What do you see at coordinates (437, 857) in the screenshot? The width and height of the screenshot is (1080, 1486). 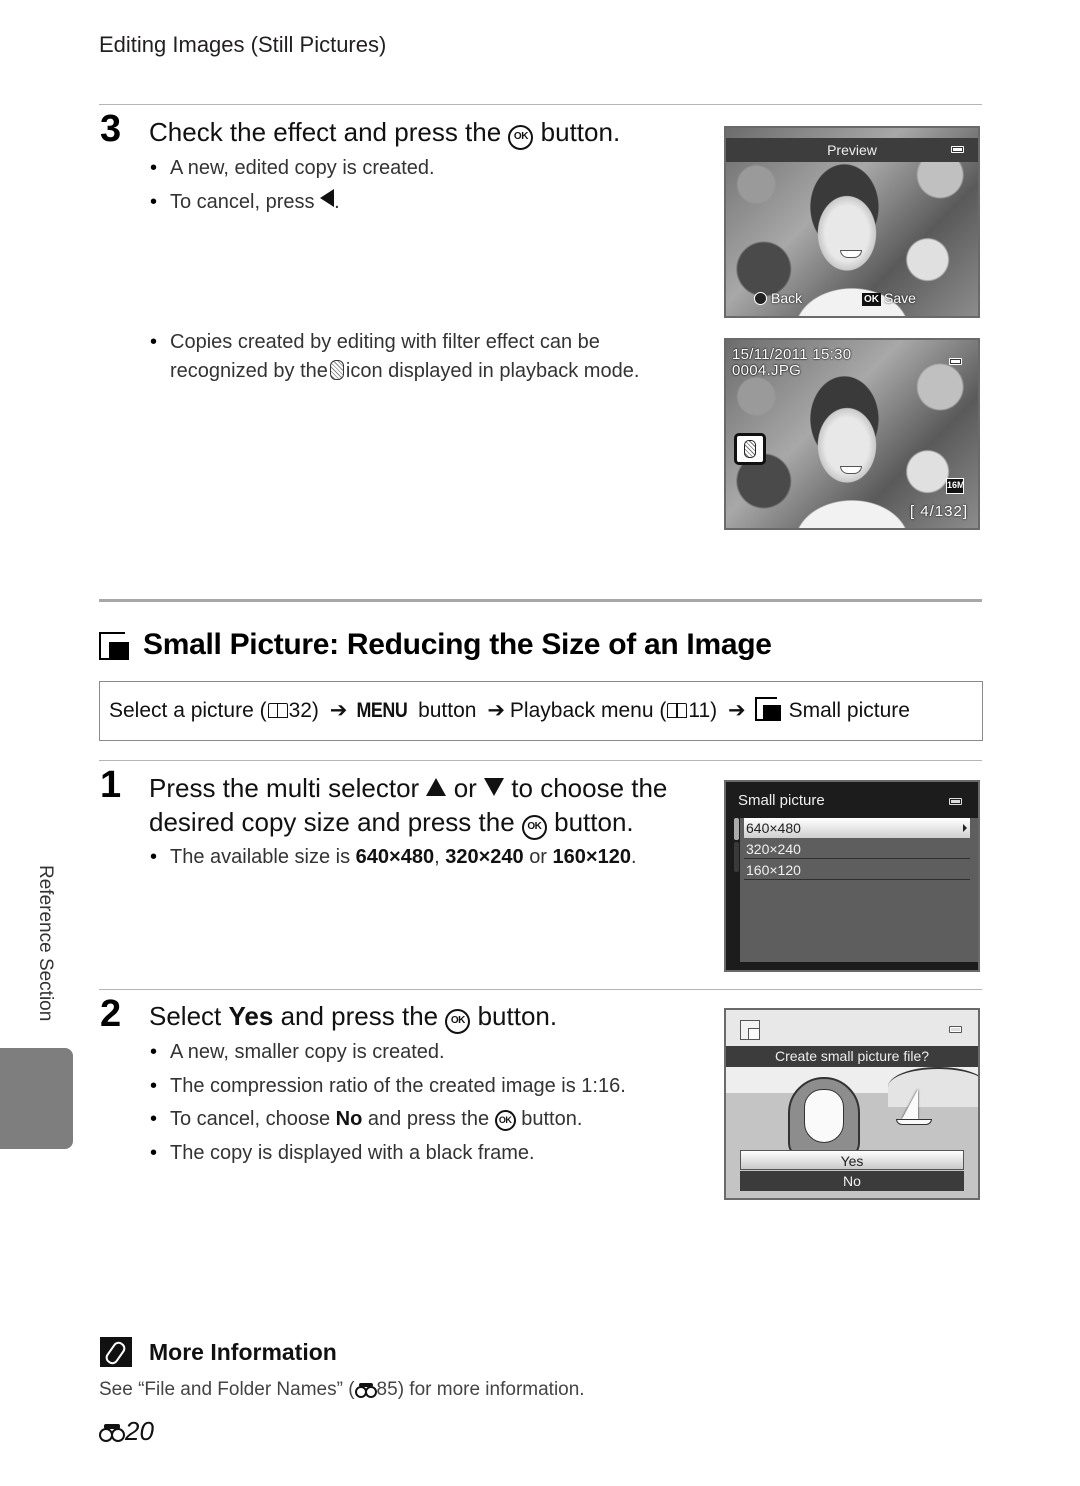 I see `punctuation: ,` at bounding box center [437, 857].